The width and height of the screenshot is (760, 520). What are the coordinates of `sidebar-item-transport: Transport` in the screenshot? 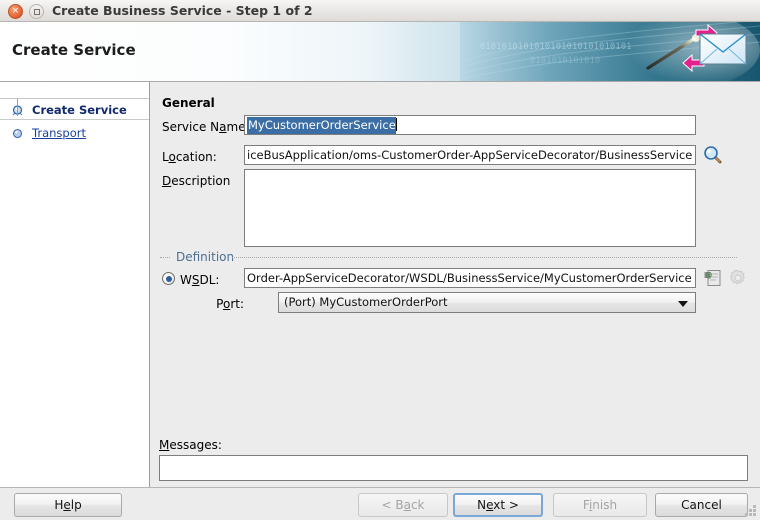 It's located at (74, 133).